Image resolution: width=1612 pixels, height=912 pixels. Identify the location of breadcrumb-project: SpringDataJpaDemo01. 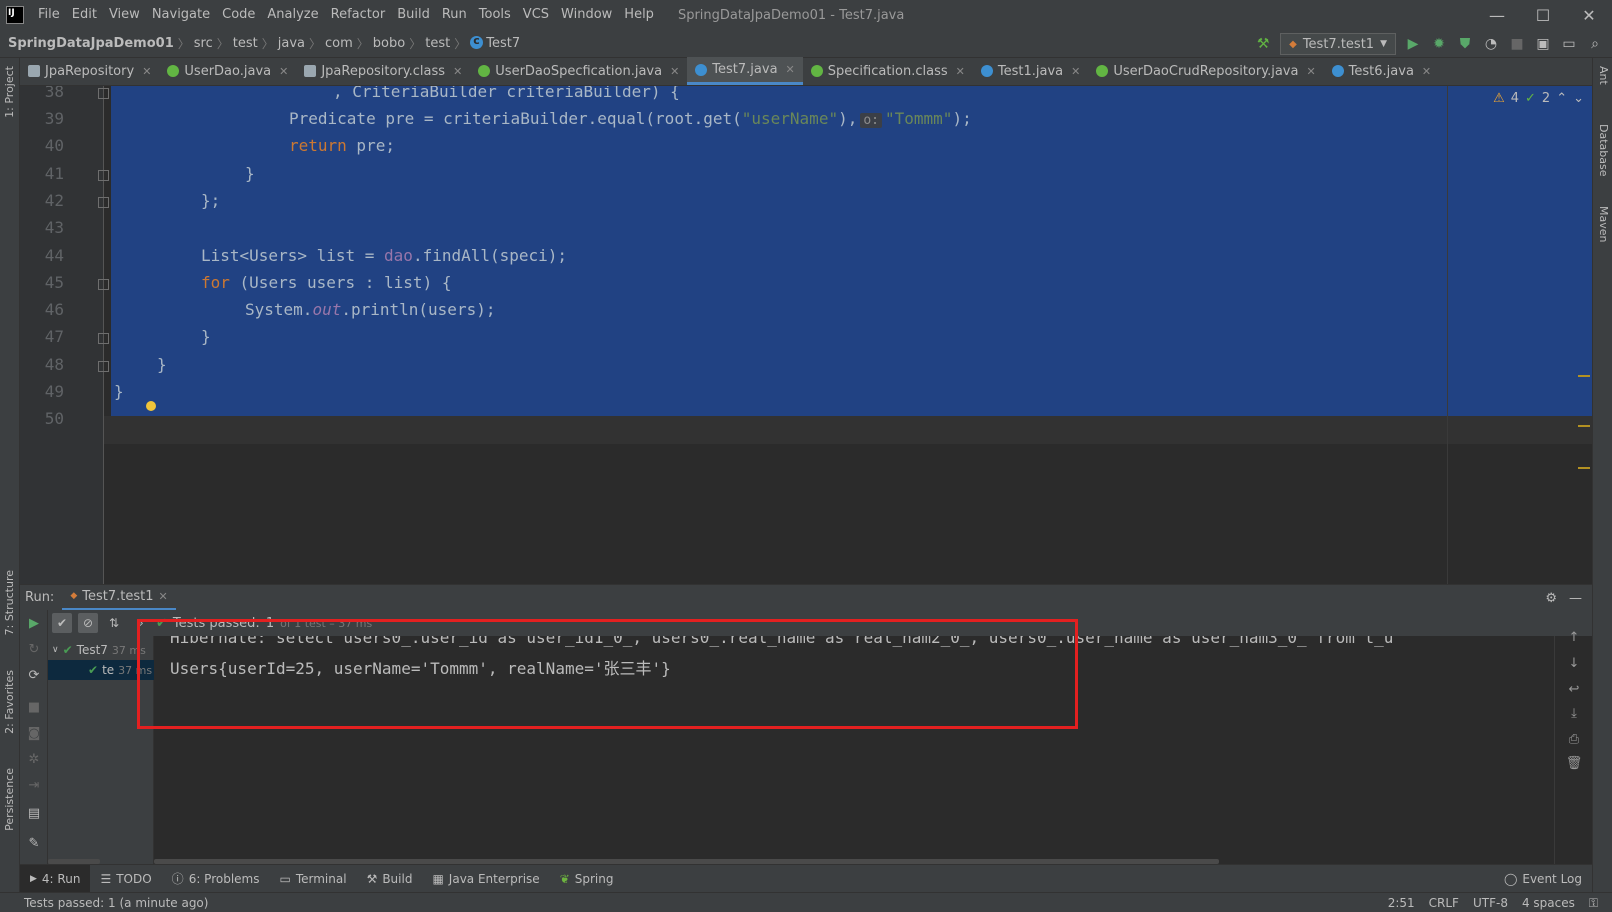
(89, 43).